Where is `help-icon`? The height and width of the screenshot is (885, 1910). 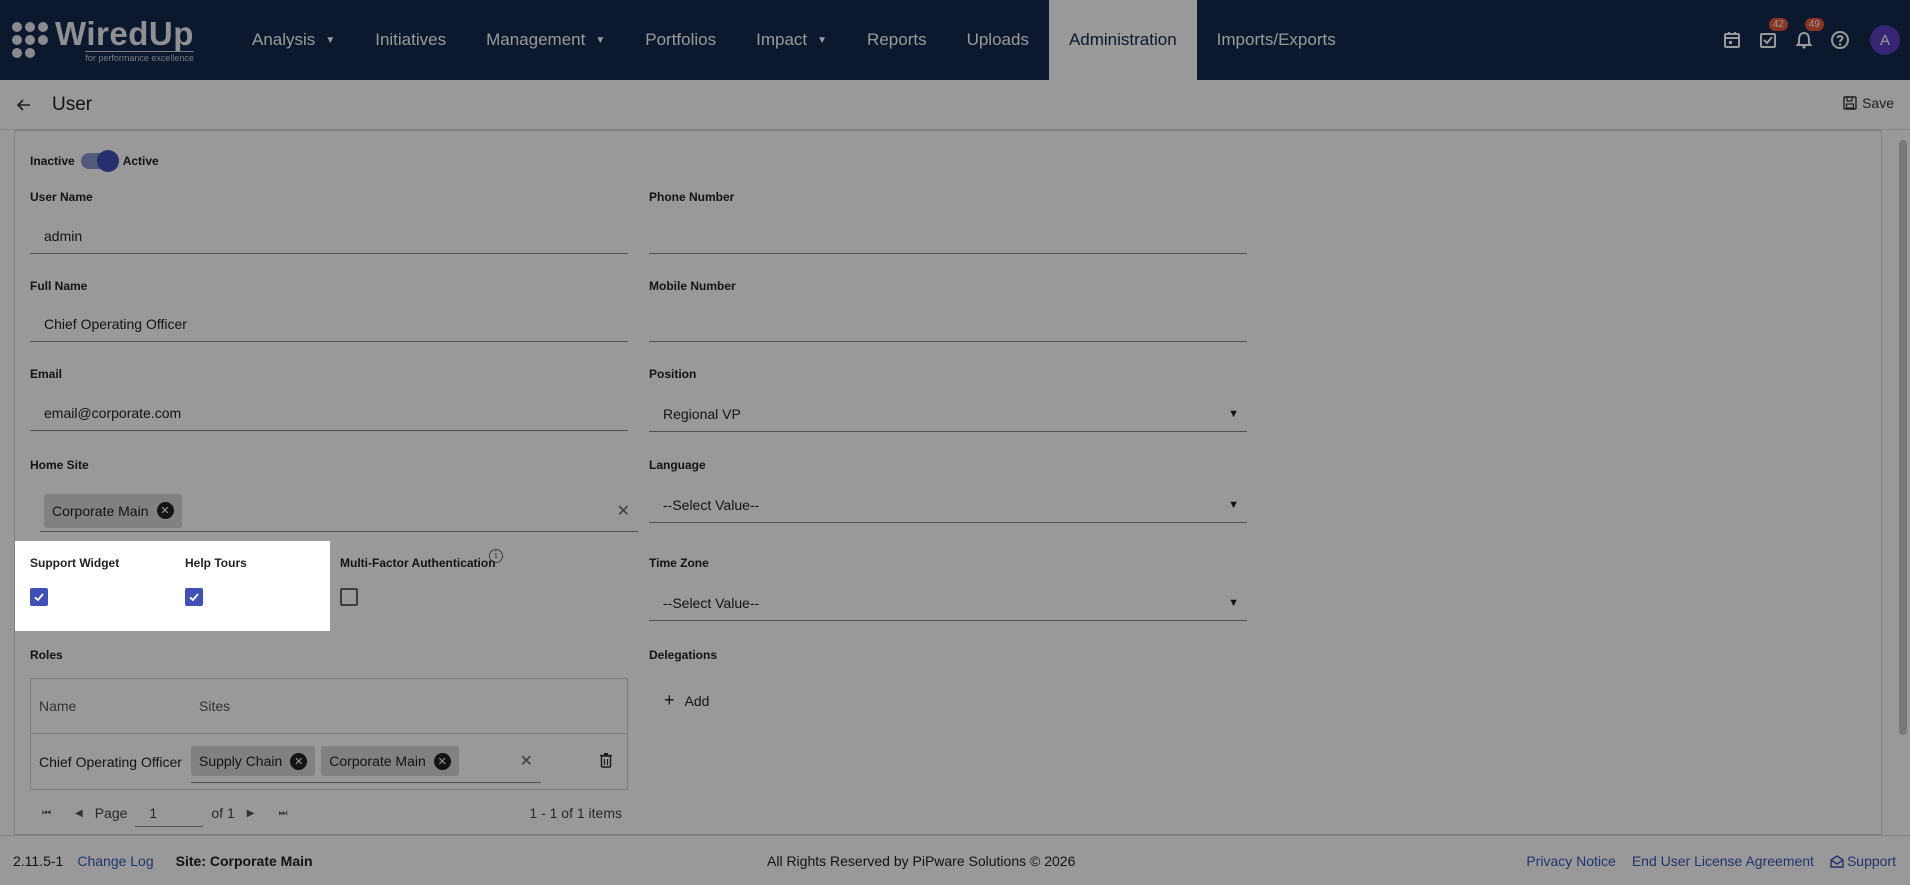 help-icon is located at coordinates (1840, 40).